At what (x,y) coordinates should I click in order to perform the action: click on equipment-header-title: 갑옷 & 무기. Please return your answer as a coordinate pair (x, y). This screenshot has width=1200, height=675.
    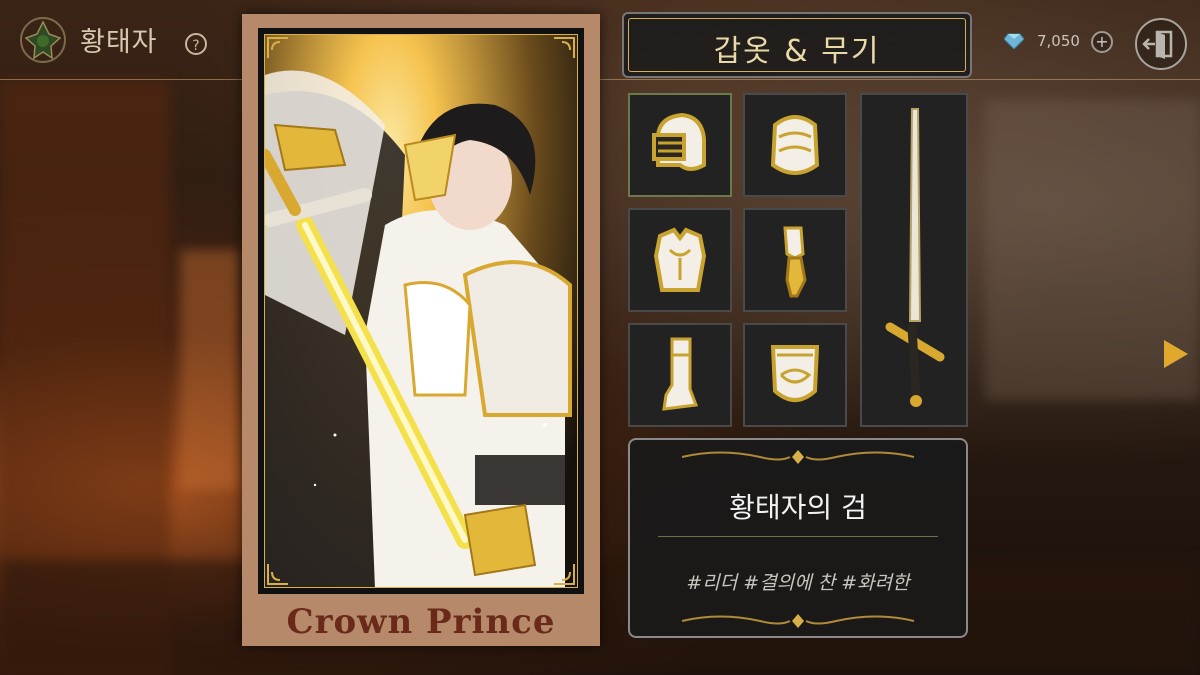
    Looking at the image, I should click on (797, 51).